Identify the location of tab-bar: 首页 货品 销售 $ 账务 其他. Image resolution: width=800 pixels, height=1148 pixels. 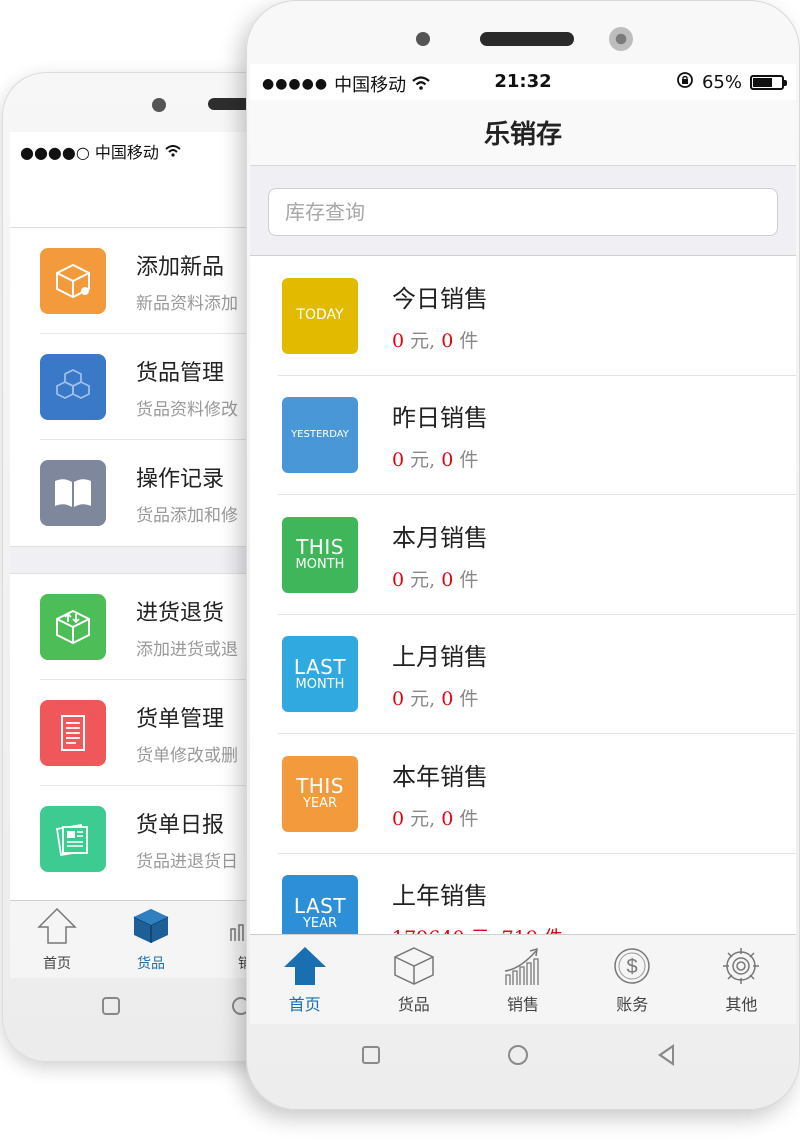
(523, 979).